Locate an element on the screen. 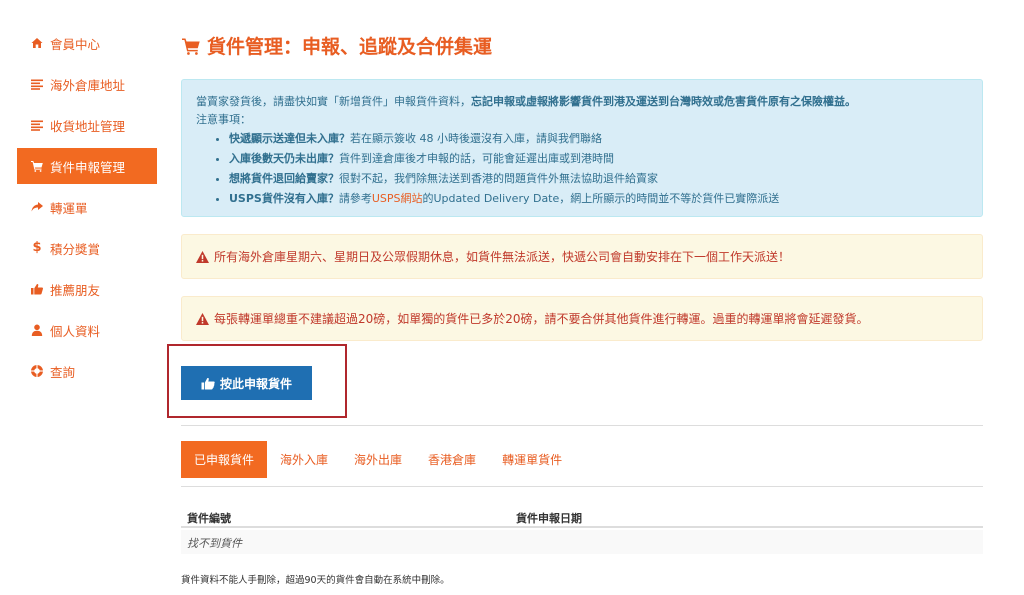 Image resolution: width=1024 pixels, height=595 pixels. declare-button-label: 按此申報貨件 is located at coordinates (255, 383).